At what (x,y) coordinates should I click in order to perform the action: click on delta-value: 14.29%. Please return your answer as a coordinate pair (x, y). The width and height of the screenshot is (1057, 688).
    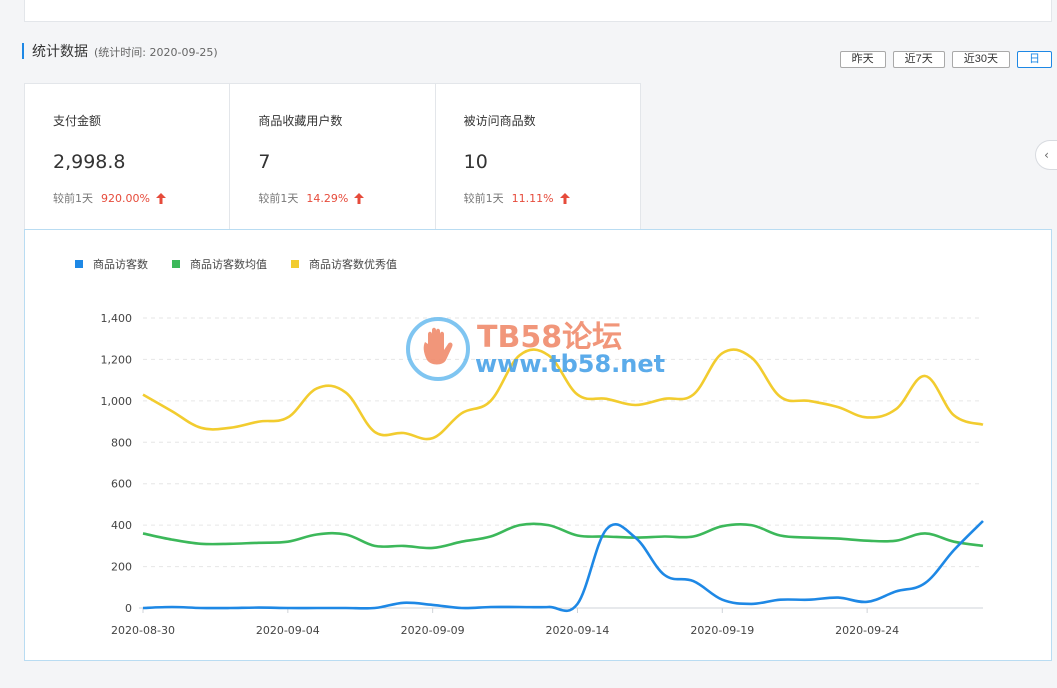
    Looking at the image, I should click on (327, 198).